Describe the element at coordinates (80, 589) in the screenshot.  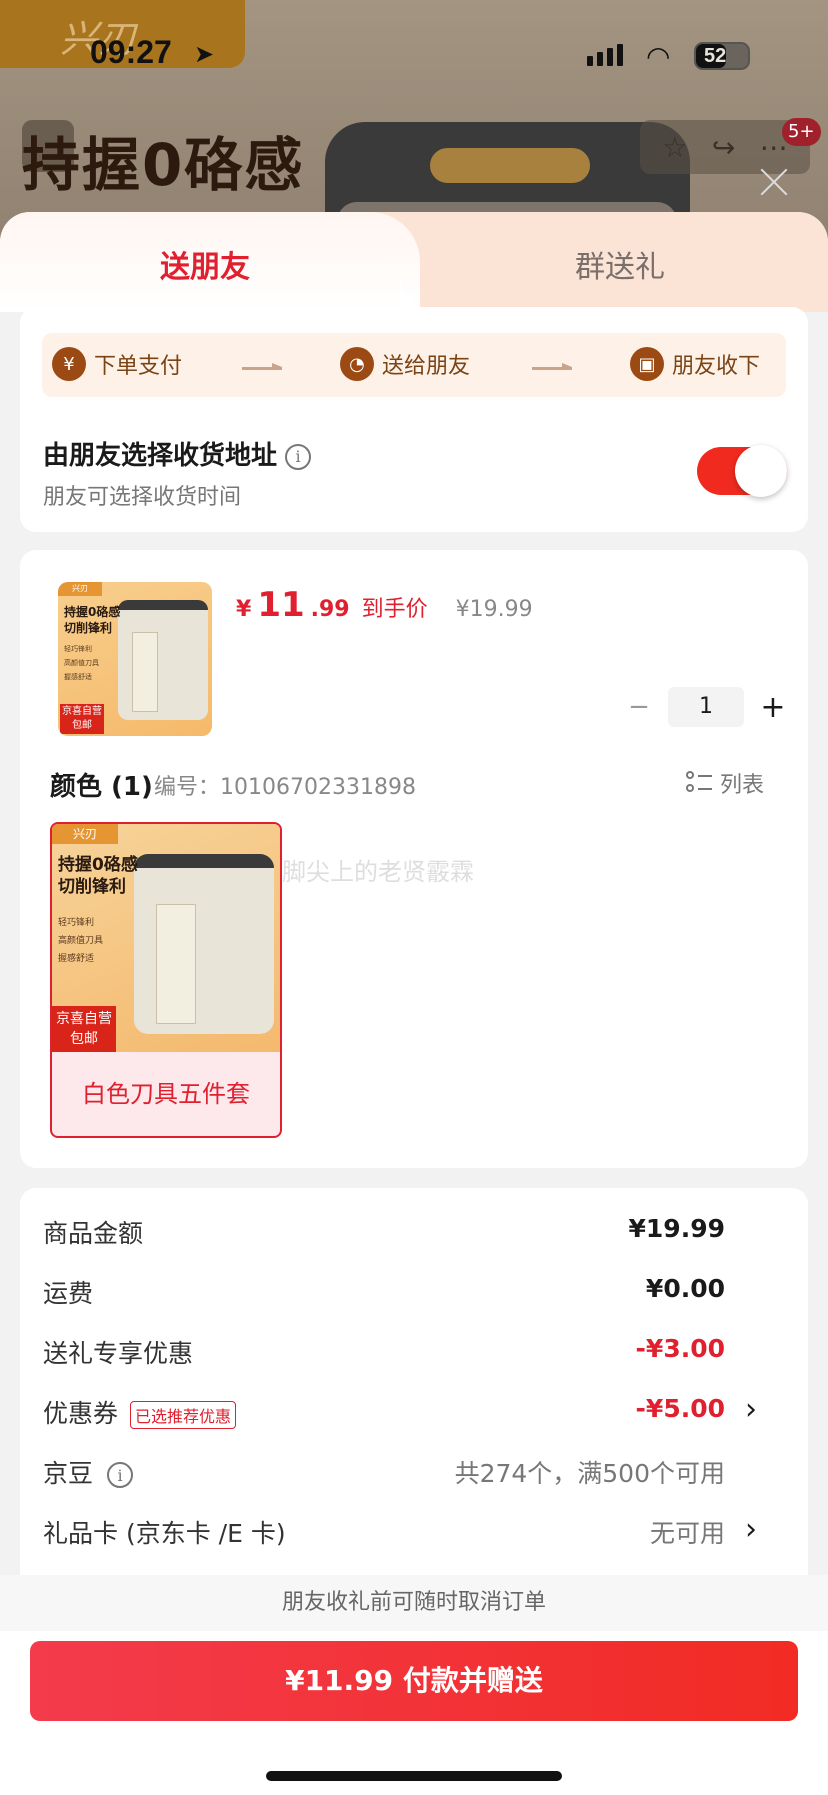
I see `thumb-brand: 兴刃` at that location.